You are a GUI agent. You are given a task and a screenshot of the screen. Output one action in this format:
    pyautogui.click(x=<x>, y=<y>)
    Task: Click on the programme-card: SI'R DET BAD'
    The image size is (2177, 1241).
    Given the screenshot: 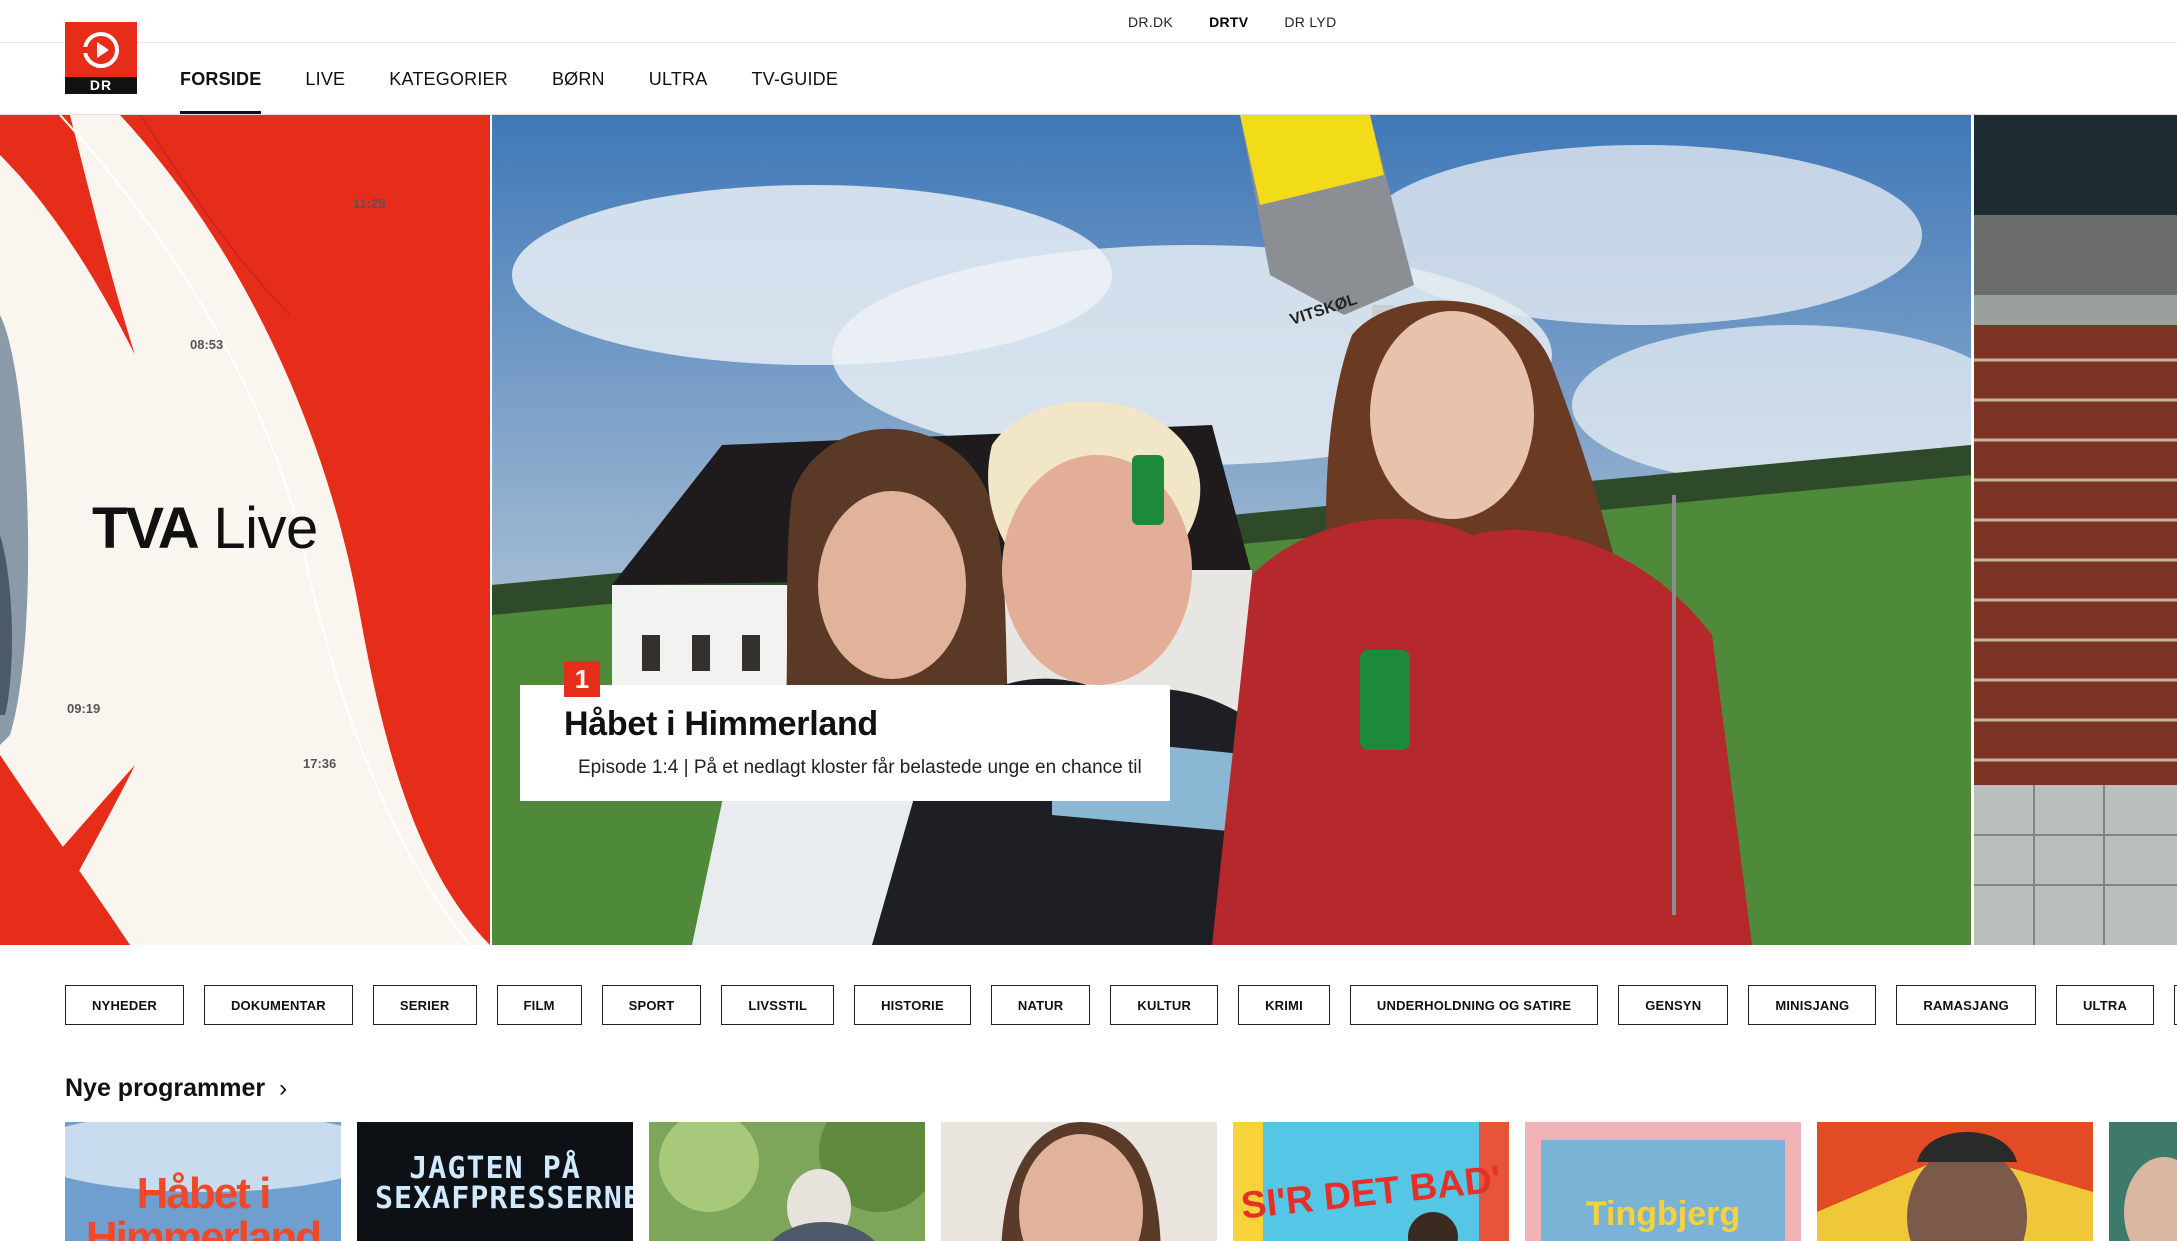 What is the action you would take?
    pyautogui.click(x=1371, y=1181)
    